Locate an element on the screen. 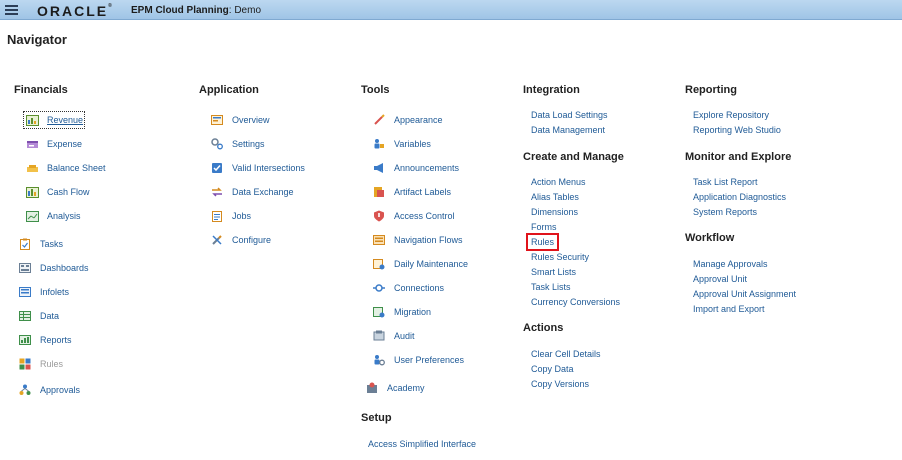 Image resolution: width=902 pixels, height=460 pixels. nav-label: Approvals is located at coordinates (60, 390).